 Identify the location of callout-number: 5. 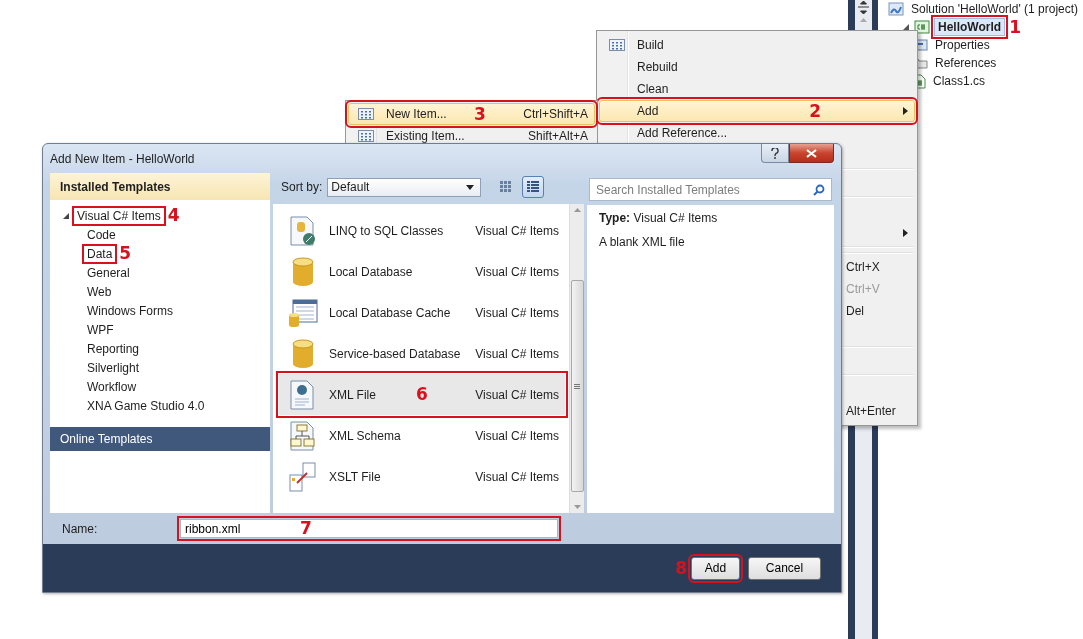
(125, 253).